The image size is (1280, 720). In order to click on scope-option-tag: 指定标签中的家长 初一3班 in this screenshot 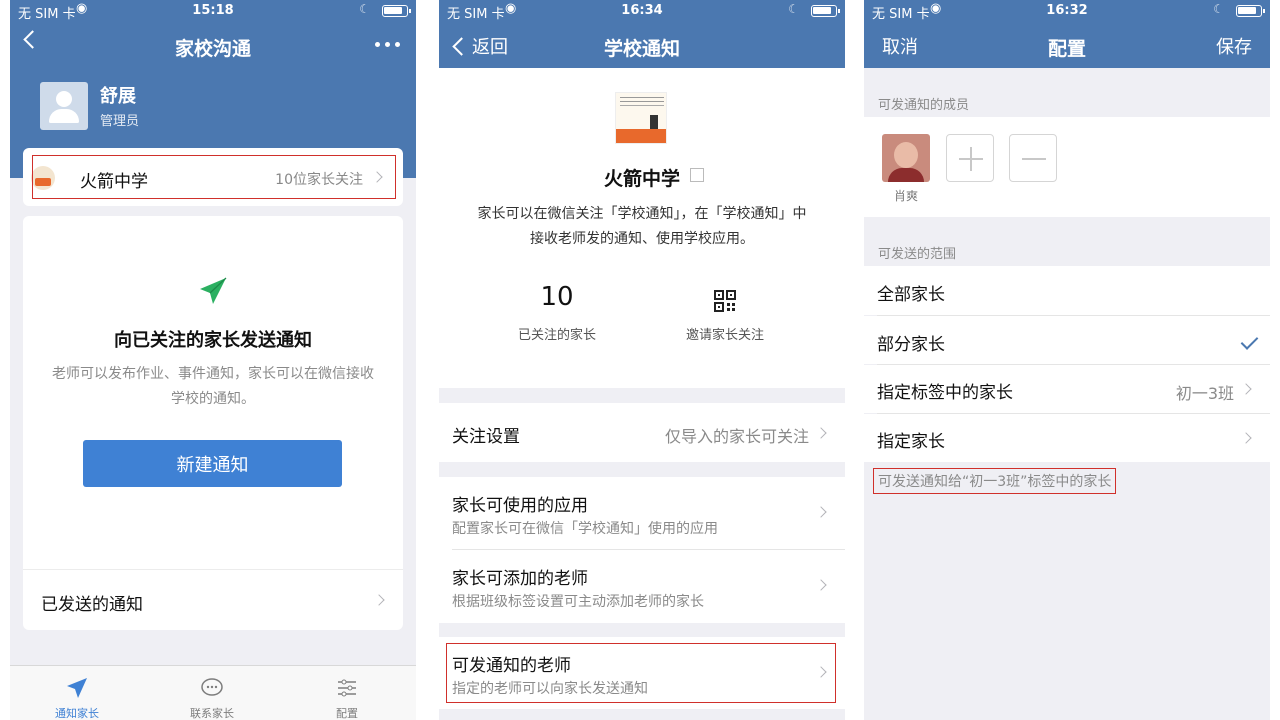, I will do `click(1067, 389)`.